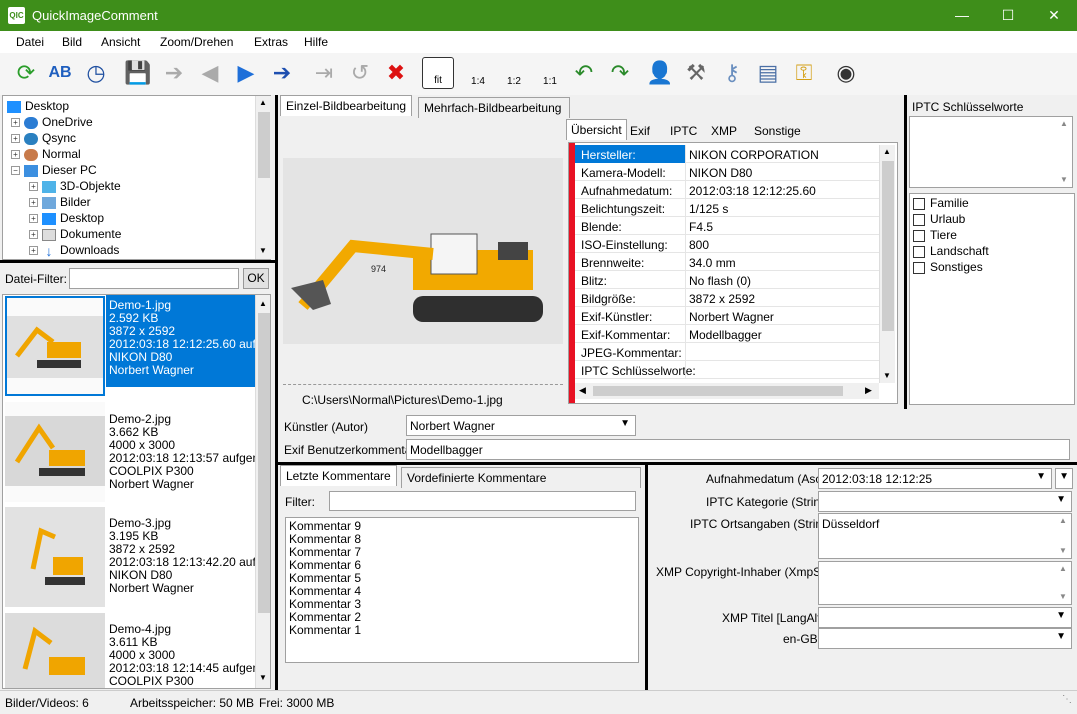 The height and width of the screenshot is (714, 1077). Describe the element at coordinates (338, 475) in the screenshot. I see `tab-letzte-kommentare: Letzte Kommentare` at that location.